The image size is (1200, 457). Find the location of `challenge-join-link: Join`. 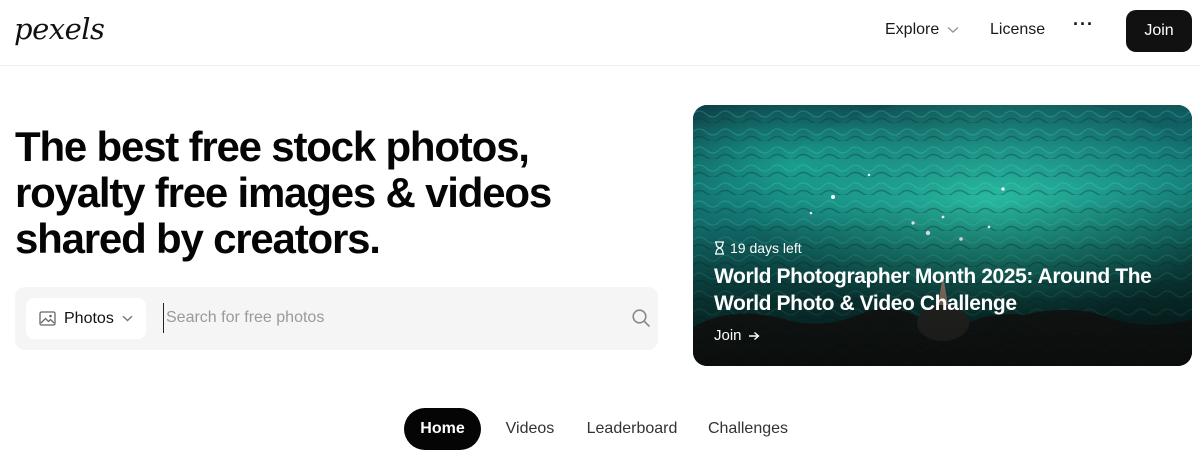

challenge-join-link: Join is located at coordinates (737, 335).